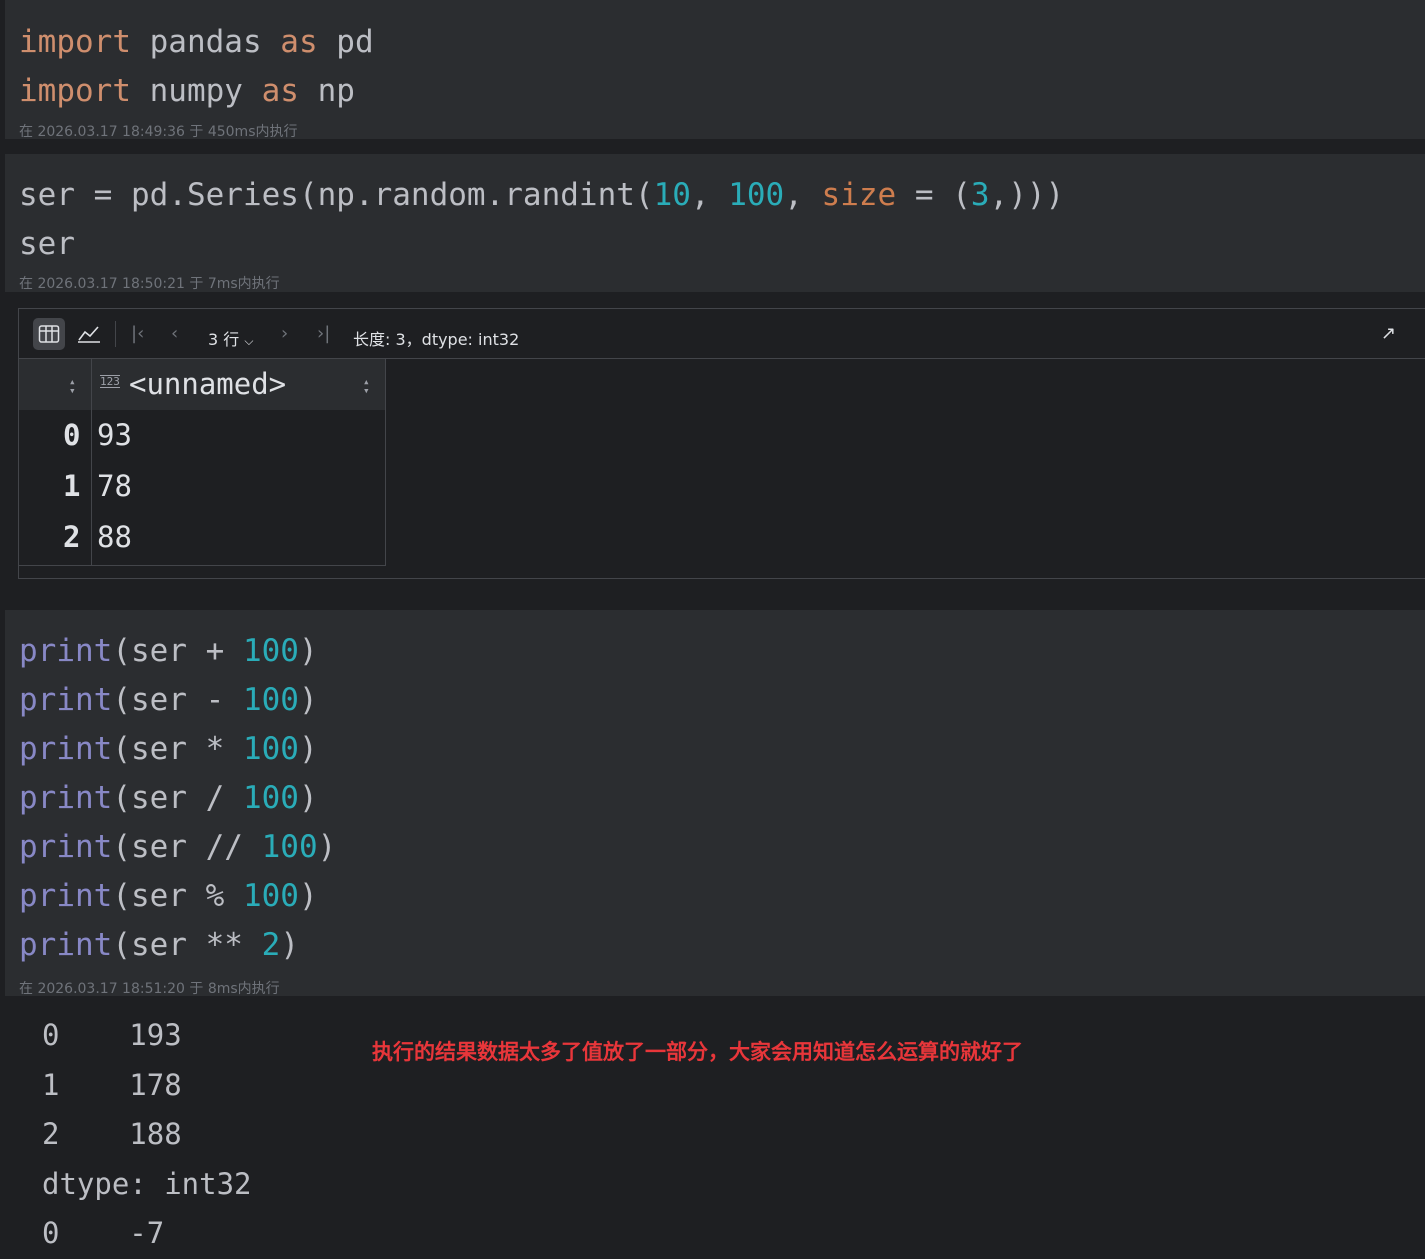 The image size is (1425, 1259). I want to click on code-line: print(ser % 100), so click(177, 896).